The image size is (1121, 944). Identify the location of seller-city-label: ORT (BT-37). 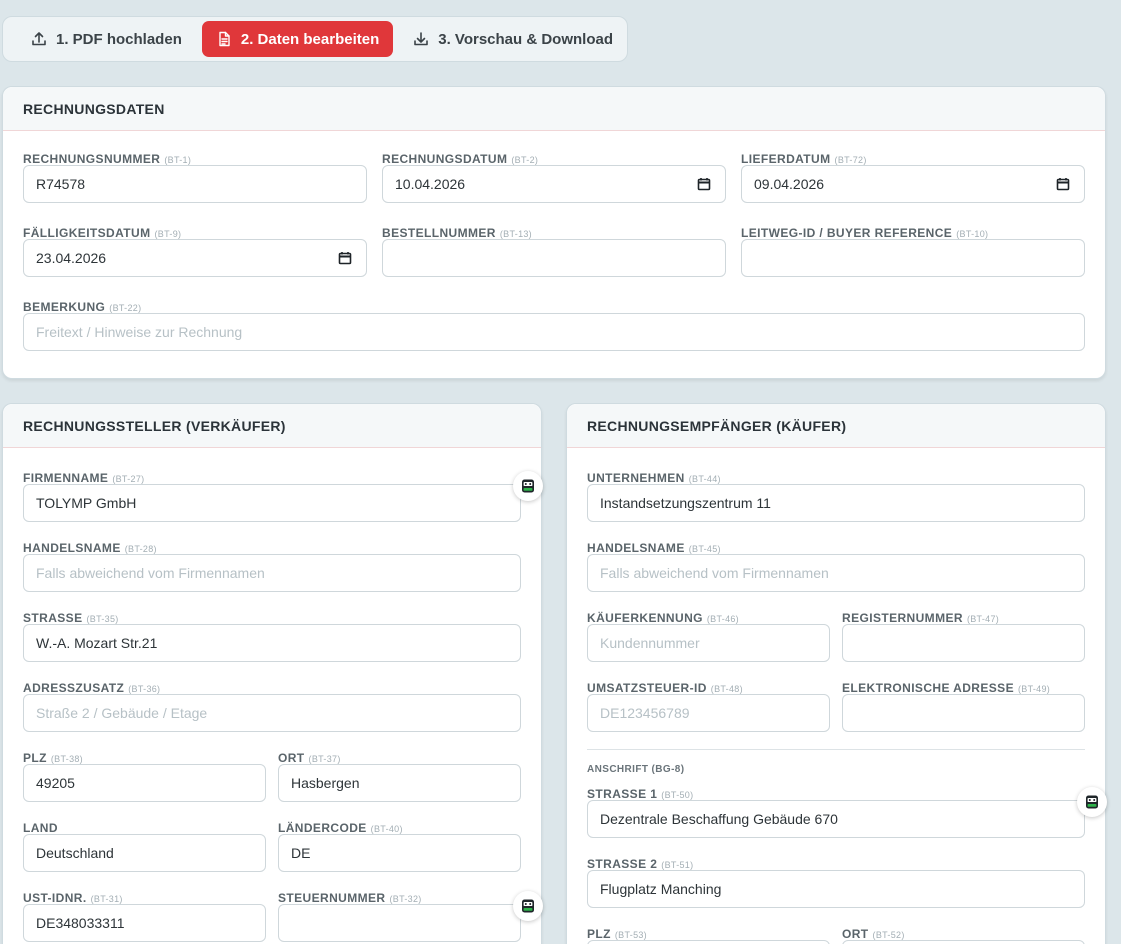
(309, 758).